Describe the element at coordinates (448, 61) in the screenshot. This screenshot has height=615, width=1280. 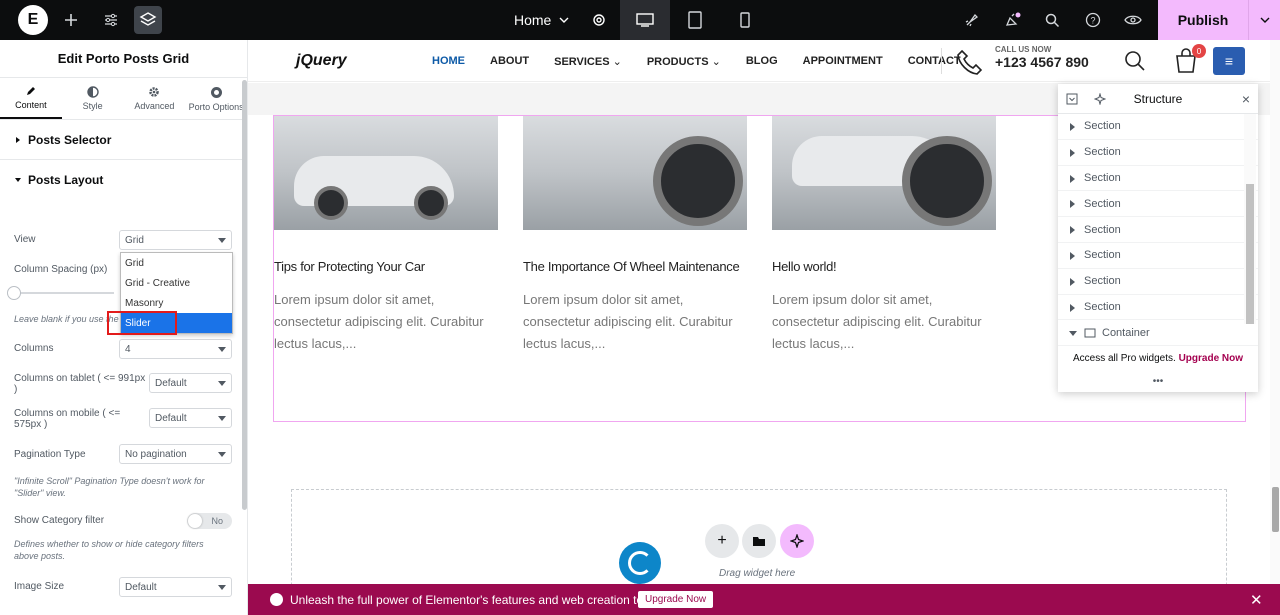
I see `nav-home: HOME` at that location.